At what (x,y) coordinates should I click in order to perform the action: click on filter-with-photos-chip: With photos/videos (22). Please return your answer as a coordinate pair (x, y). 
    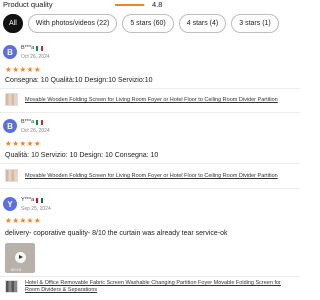
    Looking at the image, I should click on (72, 23).